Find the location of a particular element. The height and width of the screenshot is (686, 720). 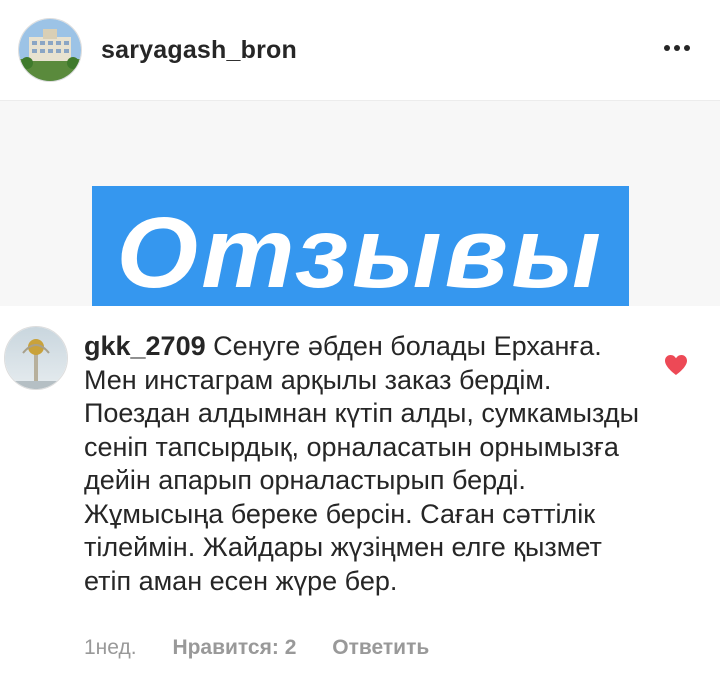

comment-meta: 1нед. Нравится: 2 Ответить is located at coordinates (271, 651).